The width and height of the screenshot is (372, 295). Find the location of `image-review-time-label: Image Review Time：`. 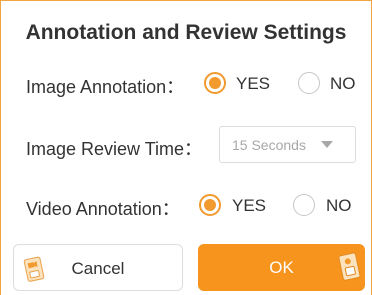

image-review-time-label: Image Review Time： is located at coordinates (114, 149).